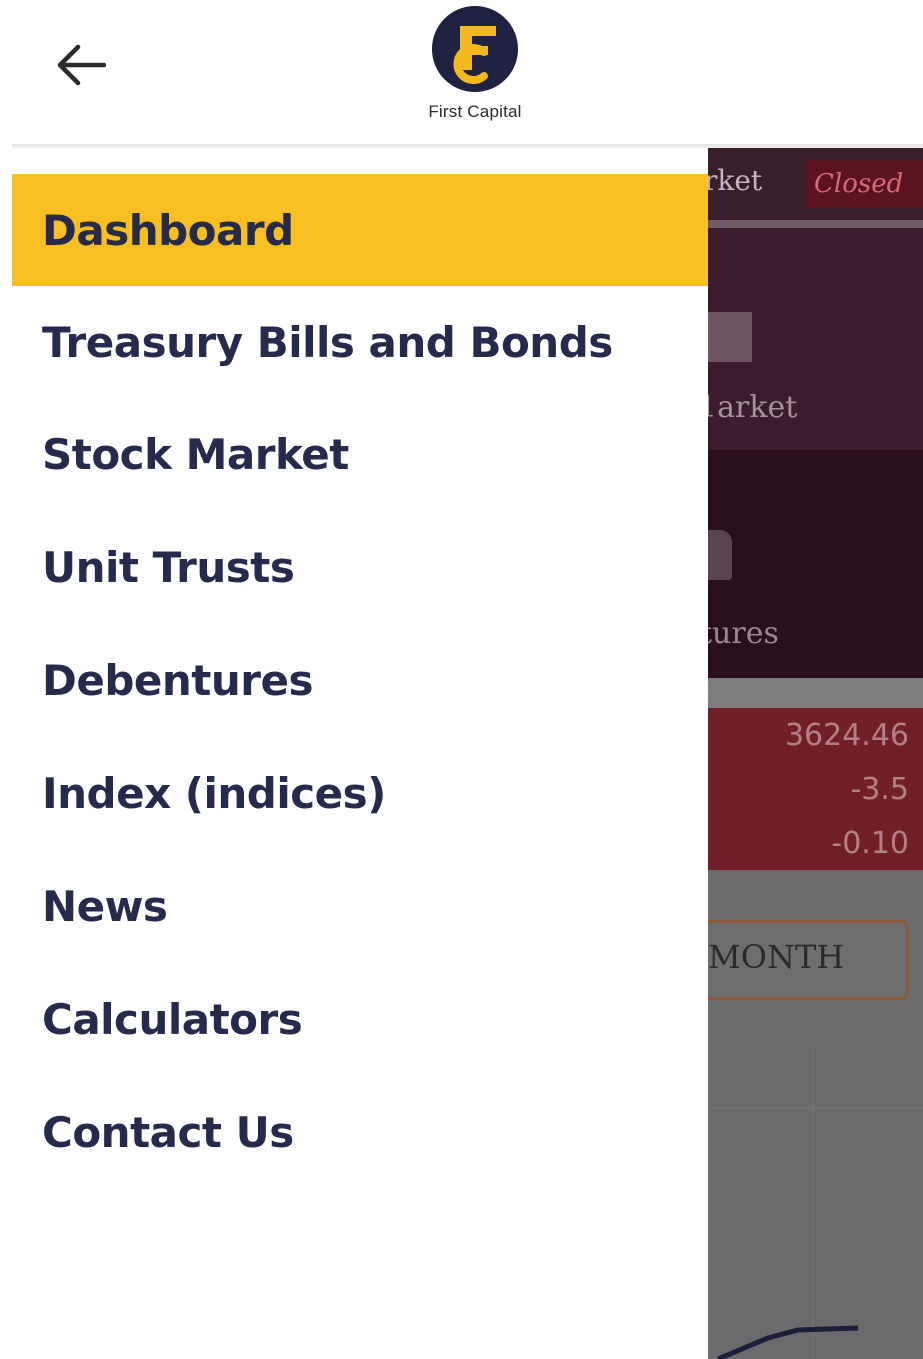  I want to click on menu-item-label: Dashboard, so click(168, 230).